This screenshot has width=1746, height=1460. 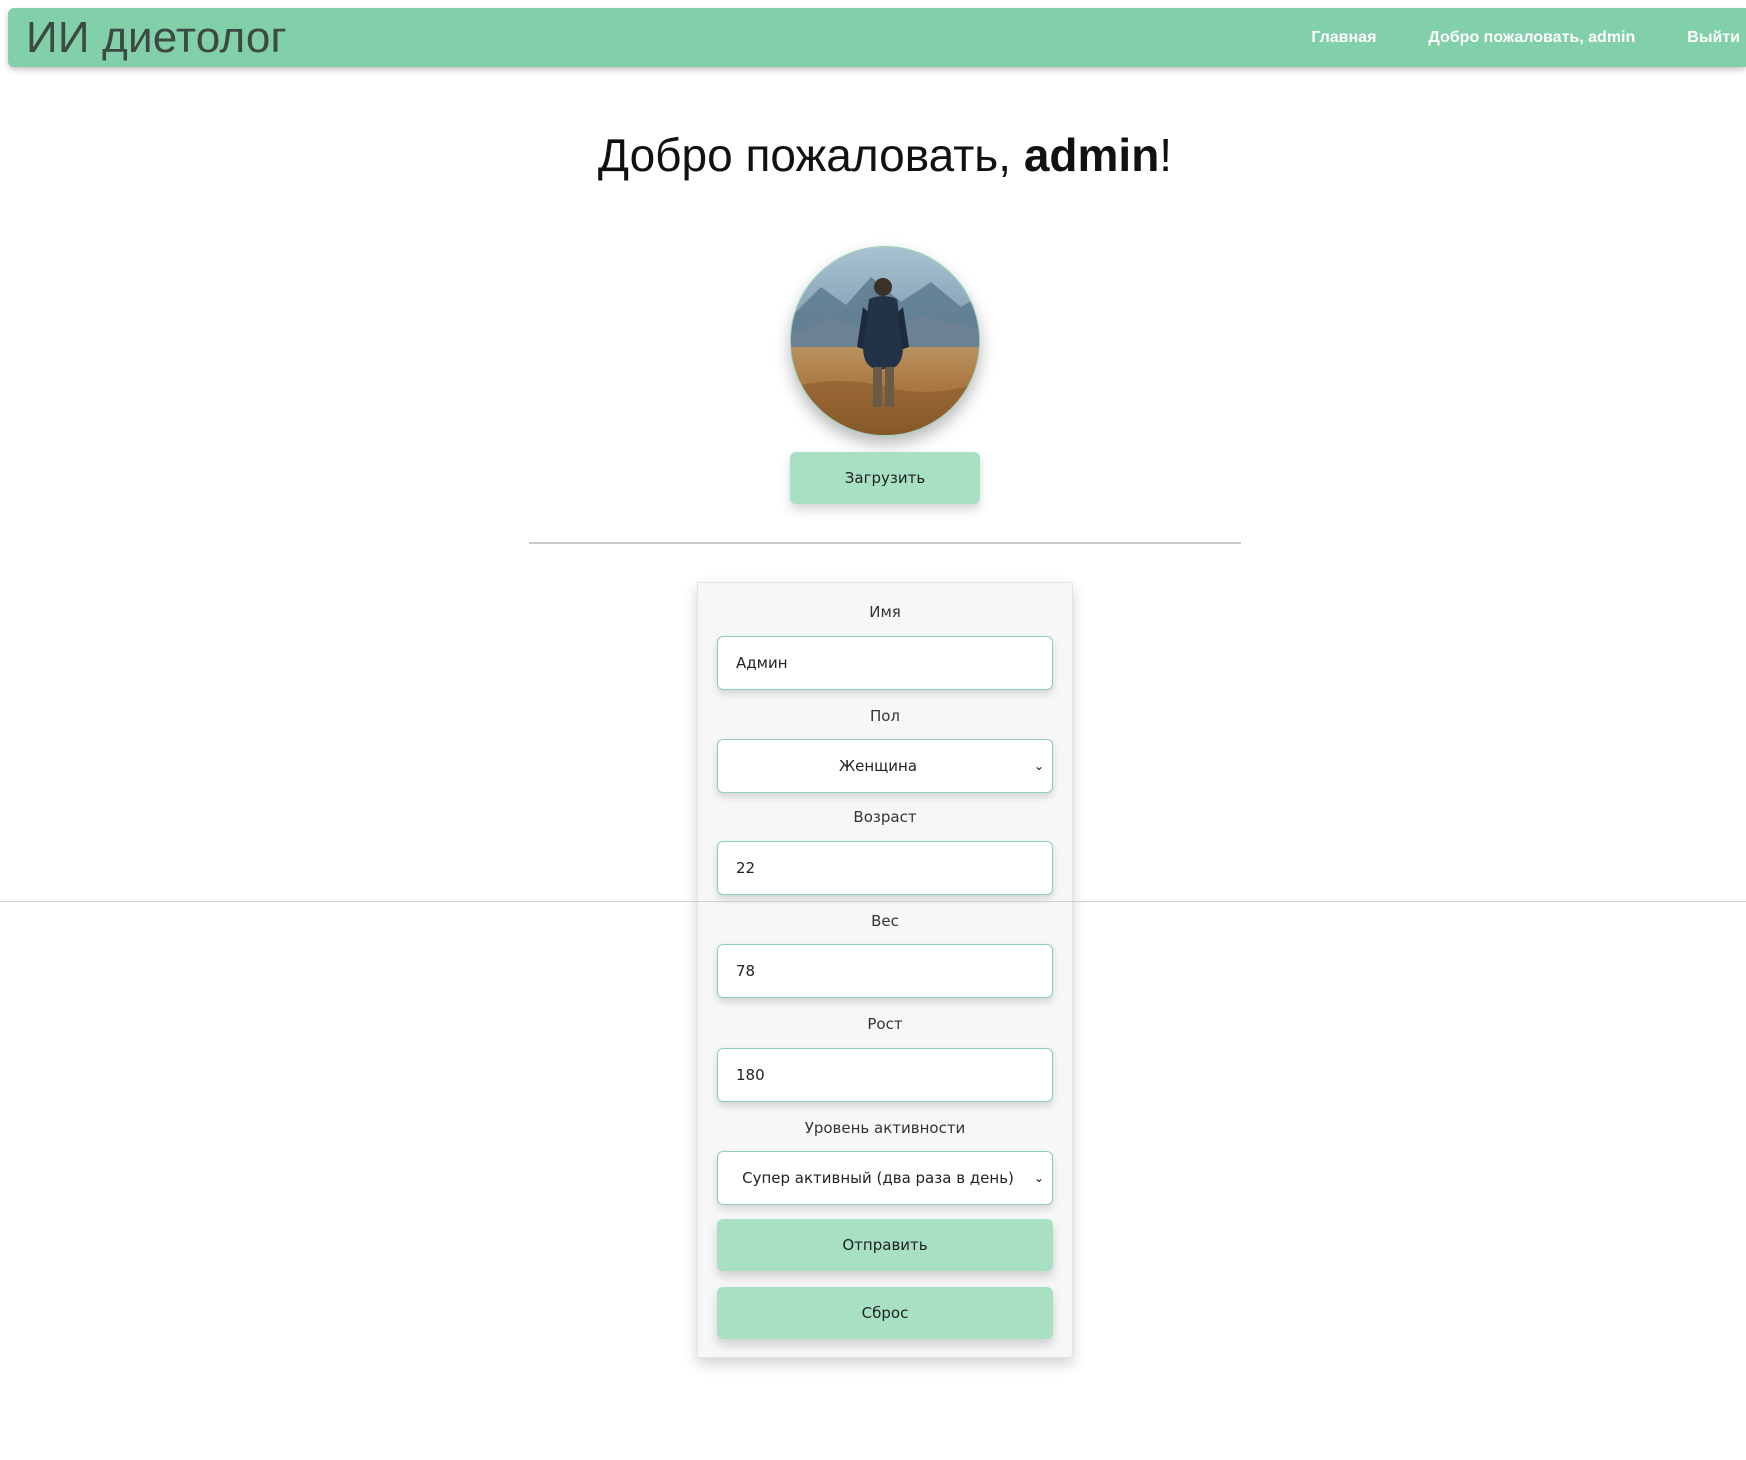 What do you see at coordinates (810, 155) in the screenshot?
I see `welcome-prefix: Добро пожаловать,` at bounding box center [810, 155].